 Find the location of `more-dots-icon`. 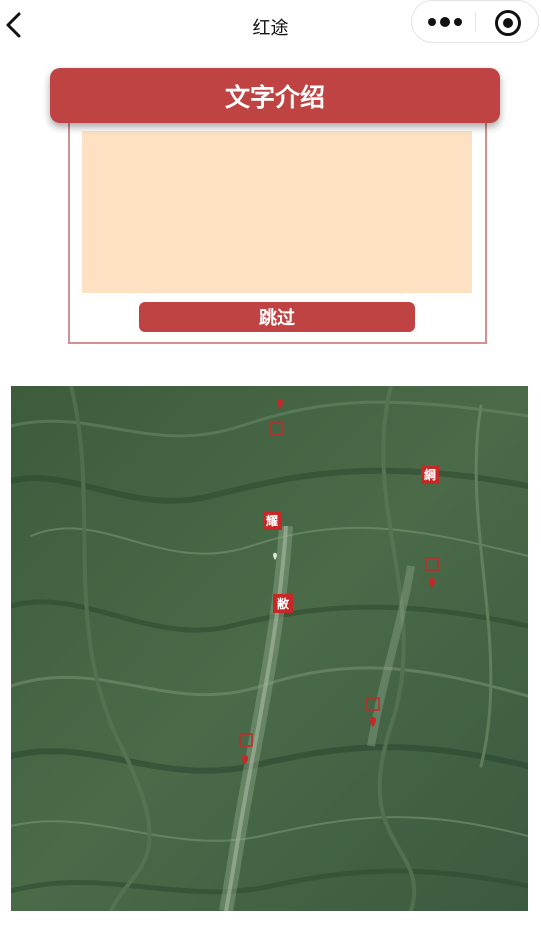

more-dots-icon is located at coordinates (445, 22).